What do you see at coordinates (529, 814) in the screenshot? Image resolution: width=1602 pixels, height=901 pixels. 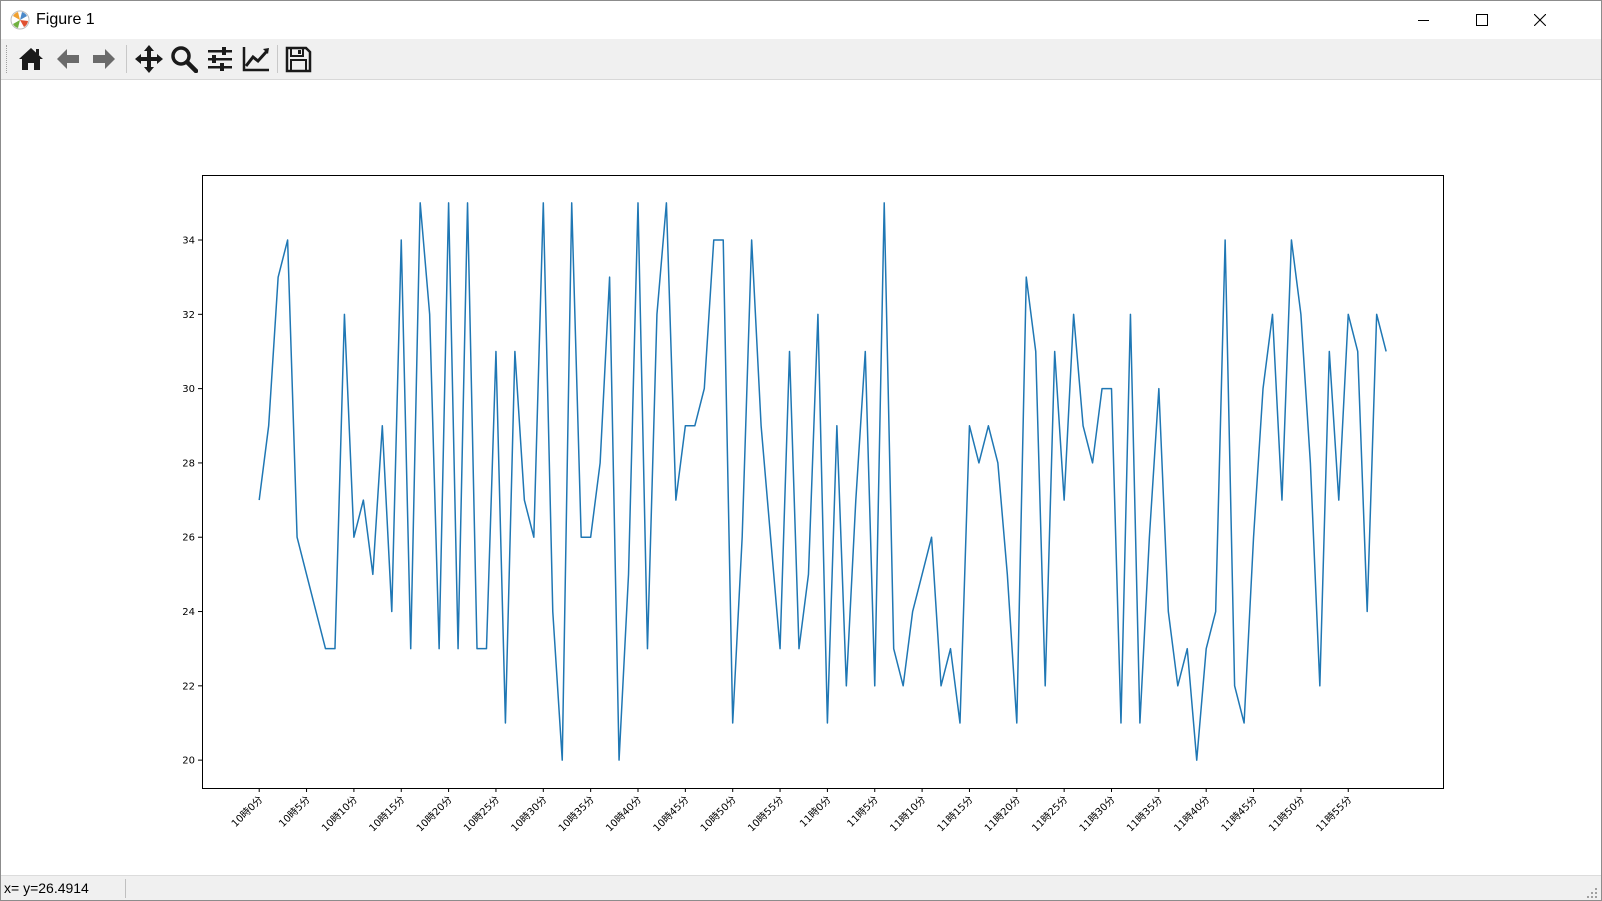 I see `x-tick-label: 10時30分` at bounding box center [529, 814].